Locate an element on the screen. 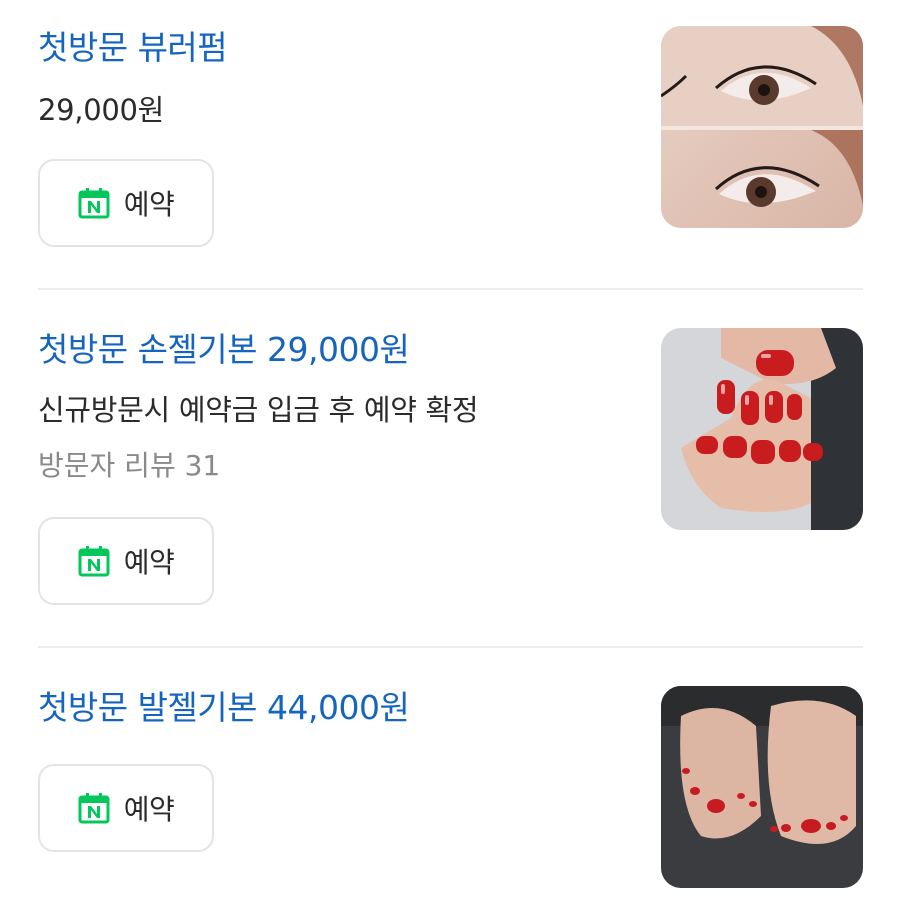 This screenshot has height=900, width=900. red-gel-pedicure-photo is located at coordinates (762, 787).